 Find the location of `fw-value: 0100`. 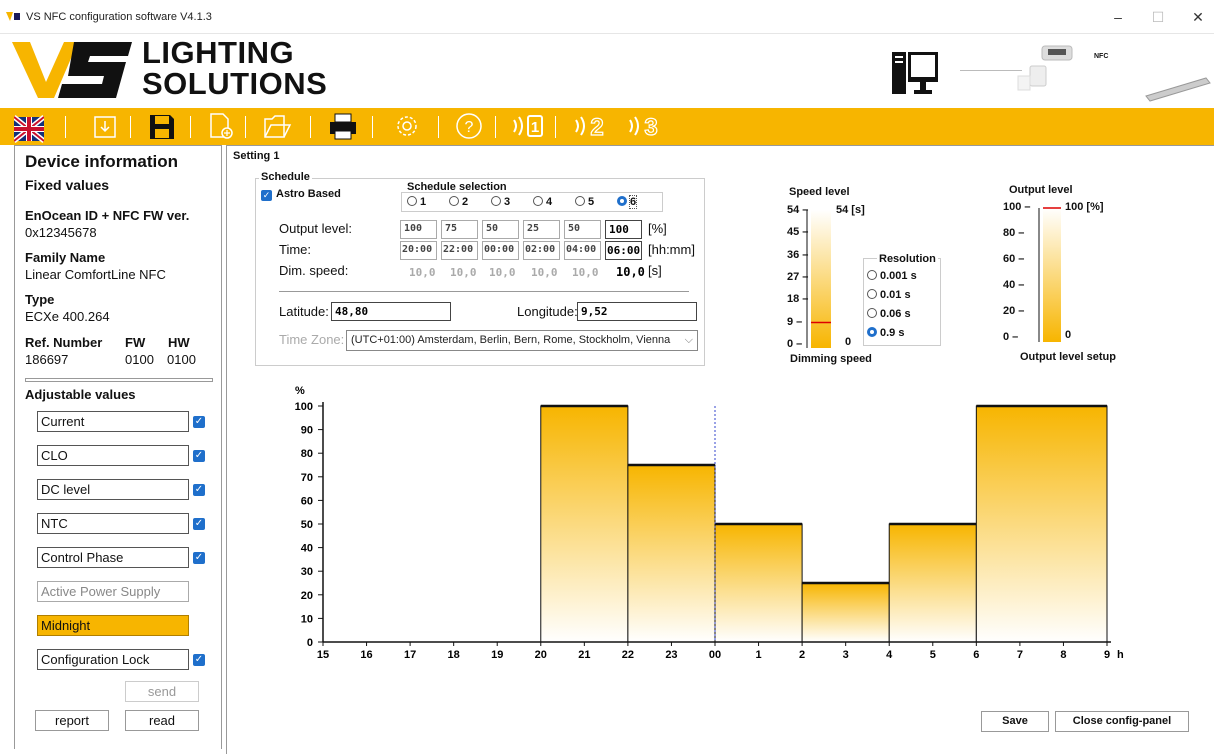

fw-value: 0100 is located at coordinates (139, 359).